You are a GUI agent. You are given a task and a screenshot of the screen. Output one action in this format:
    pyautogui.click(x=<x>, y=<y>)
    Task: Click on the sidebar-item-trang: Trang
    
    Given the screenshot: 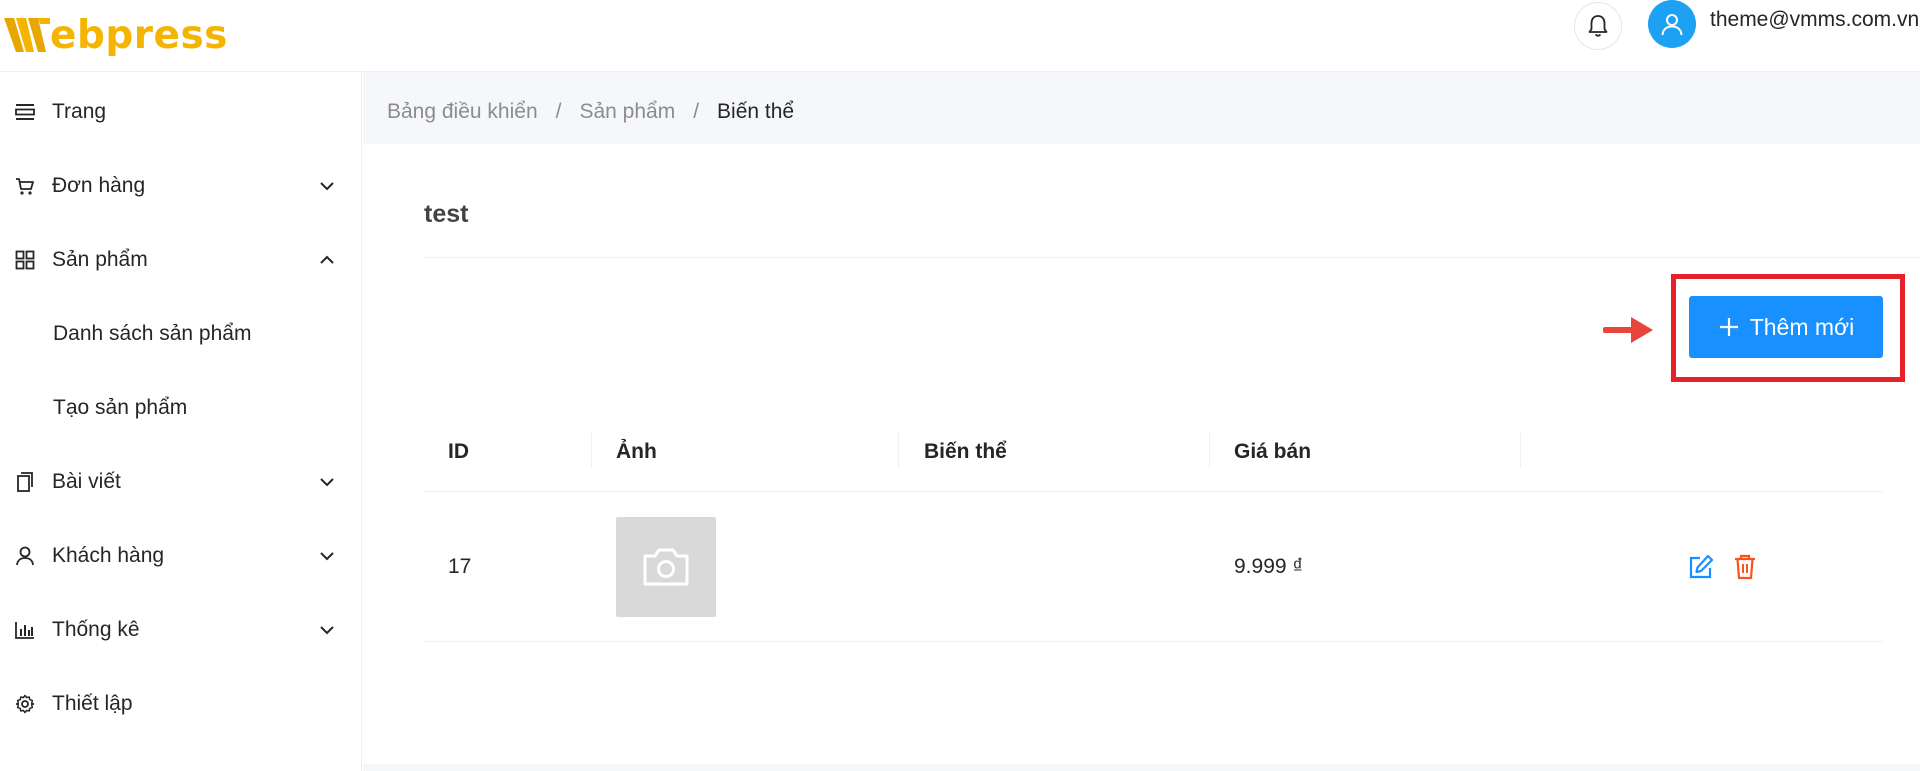 What is the action you would take?
    pyautogui.click(x=181, y=112)
    